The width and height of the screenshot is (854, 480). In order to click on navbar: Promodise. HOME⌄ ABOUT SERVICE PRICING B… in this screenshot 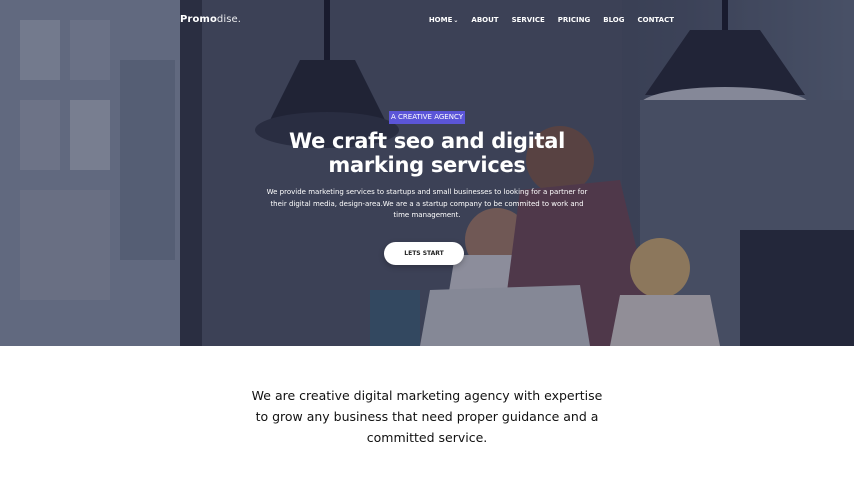, I will do `click(427, 20)`.